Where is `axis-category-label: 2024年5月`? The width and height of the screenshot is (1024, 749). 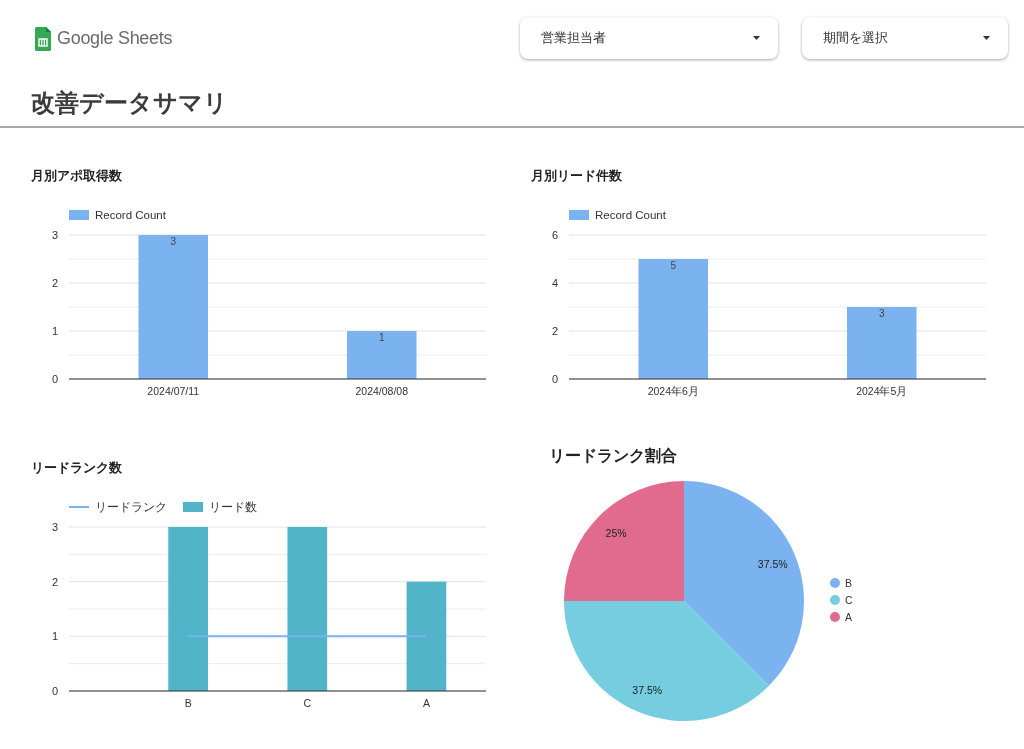 axis-category-label: 2024年5月 is located at coordinates (882, 391).